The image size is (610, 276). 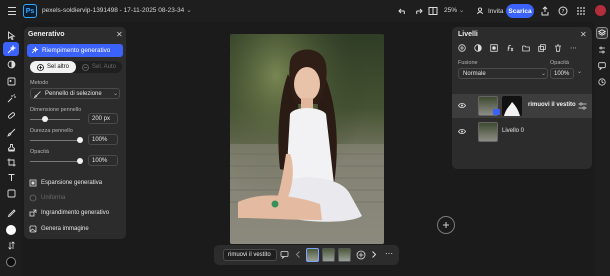 I want to click on brush-size-slider, so click(x=55, y=119).